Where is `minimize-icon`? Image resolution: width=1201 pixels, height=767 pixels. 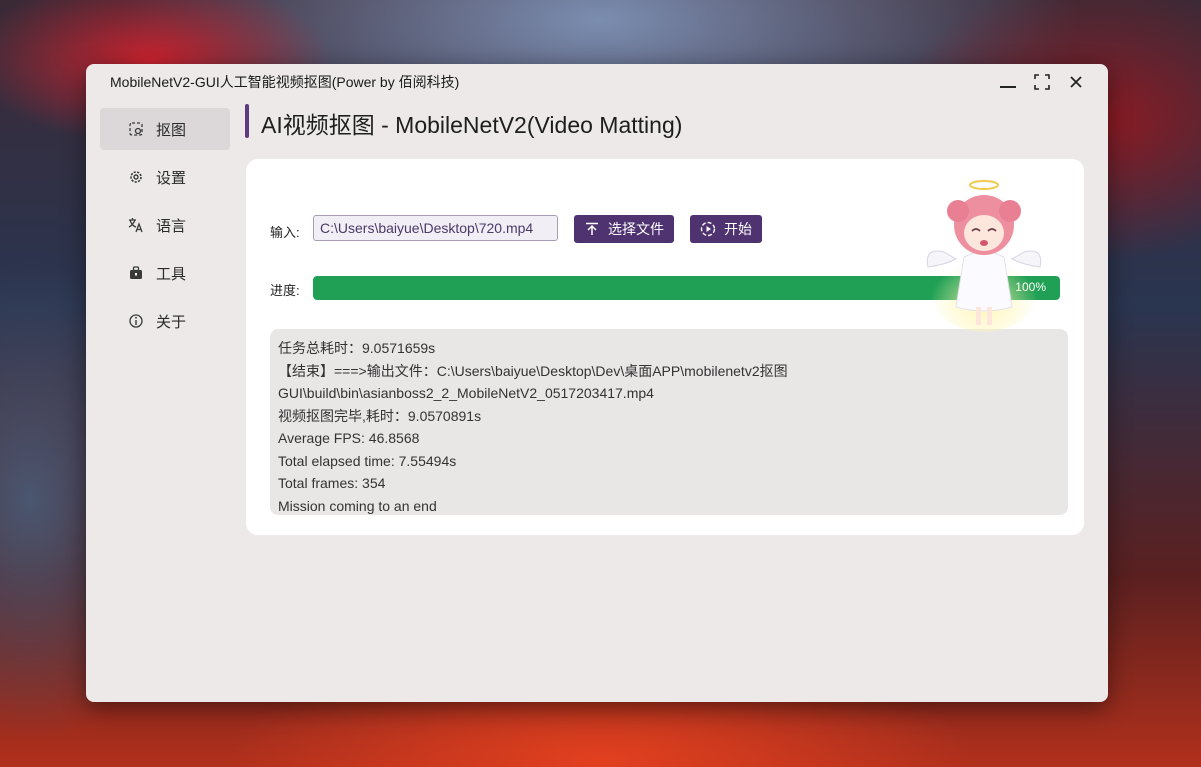
minimize-icon is located at coordinates (1008, 87).